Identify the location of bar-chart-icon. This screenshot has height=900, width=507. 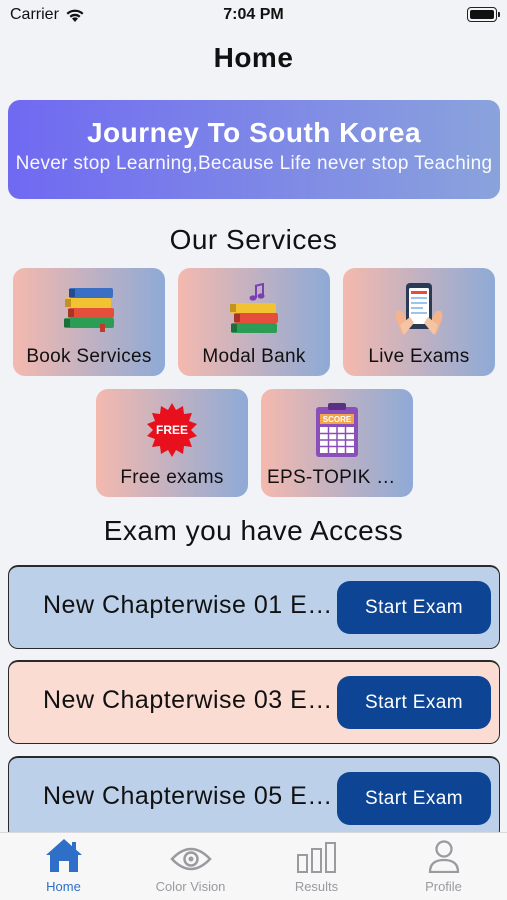
(316, 857).